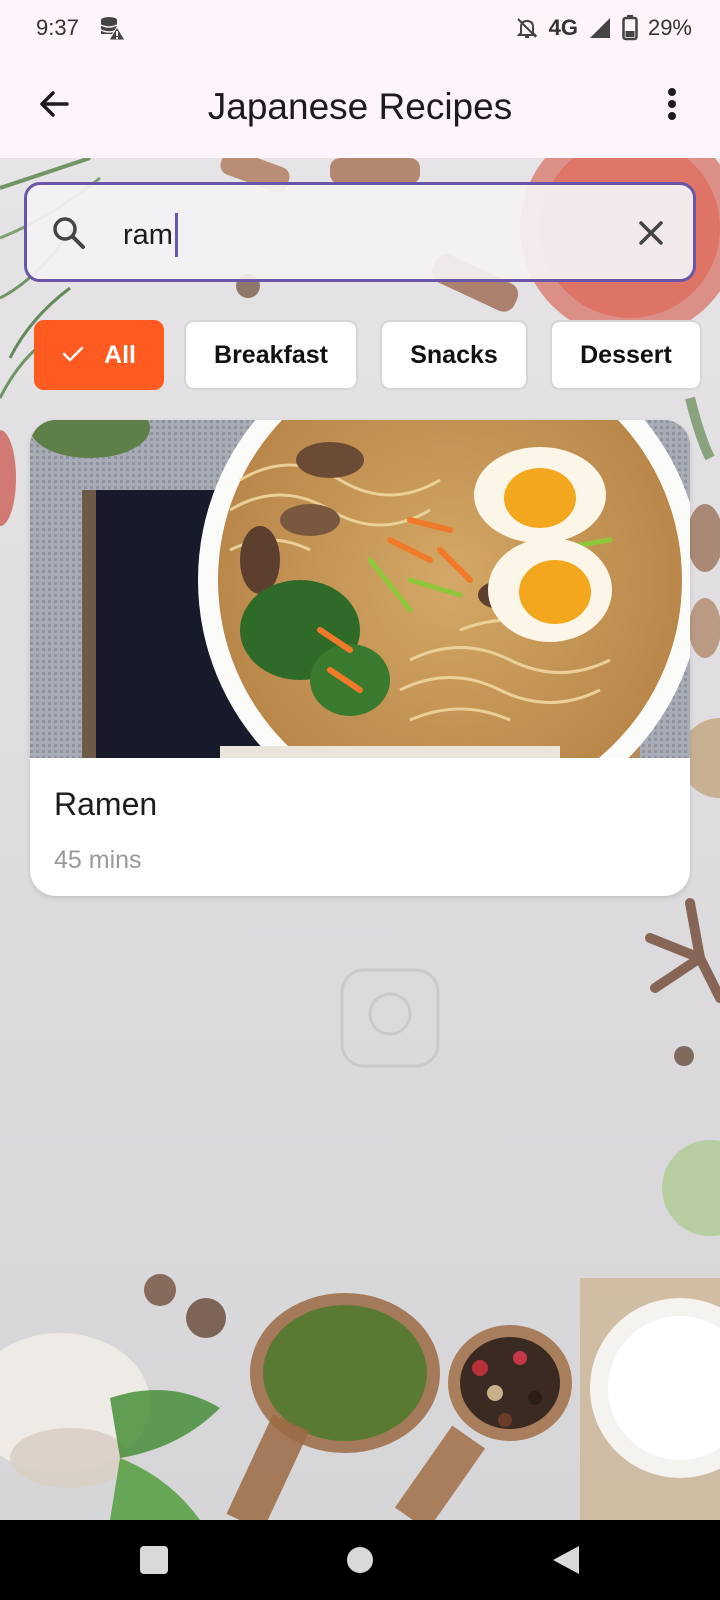  Describe the element at coordinates (360, 232) in the screenshot. I see `search-field: ram` at that location.